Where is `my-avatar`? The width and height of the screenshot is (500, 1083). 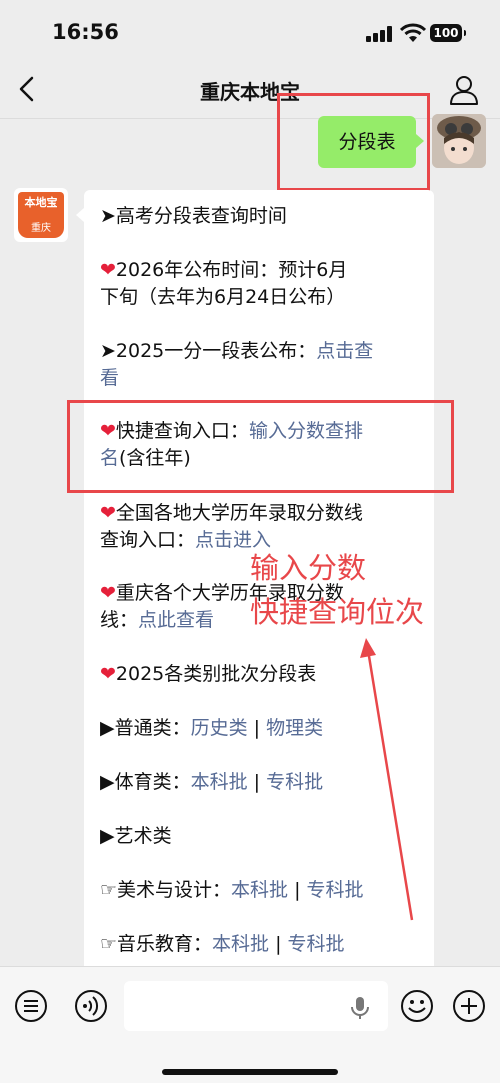
my-avatar is located at coordinates (459, 141).